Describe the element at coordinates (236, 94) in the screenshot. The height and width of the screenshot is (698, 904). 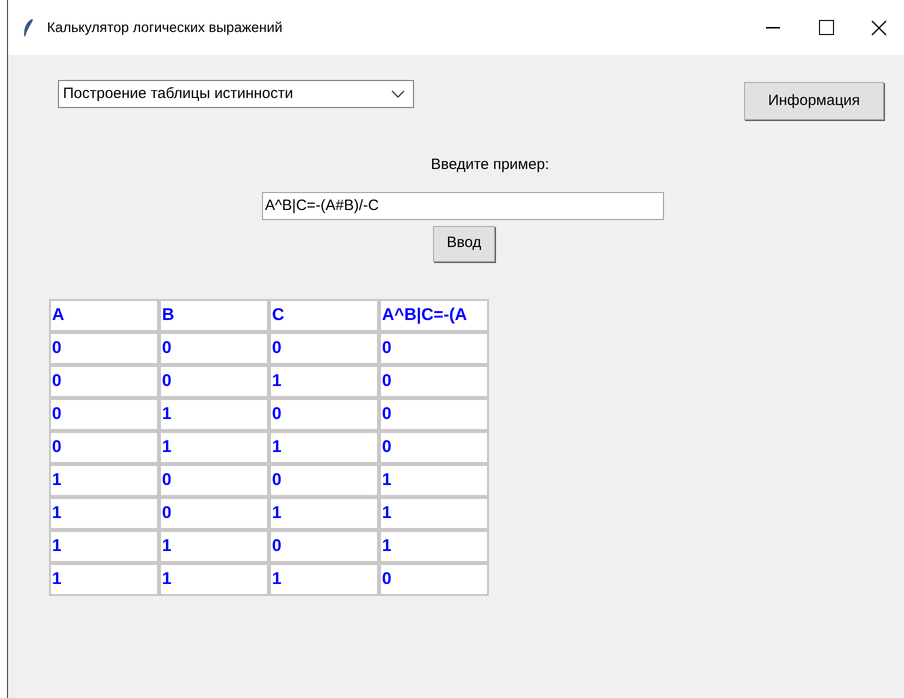
I see `mode-dropdown: Построение таблицы истинности` at that location.